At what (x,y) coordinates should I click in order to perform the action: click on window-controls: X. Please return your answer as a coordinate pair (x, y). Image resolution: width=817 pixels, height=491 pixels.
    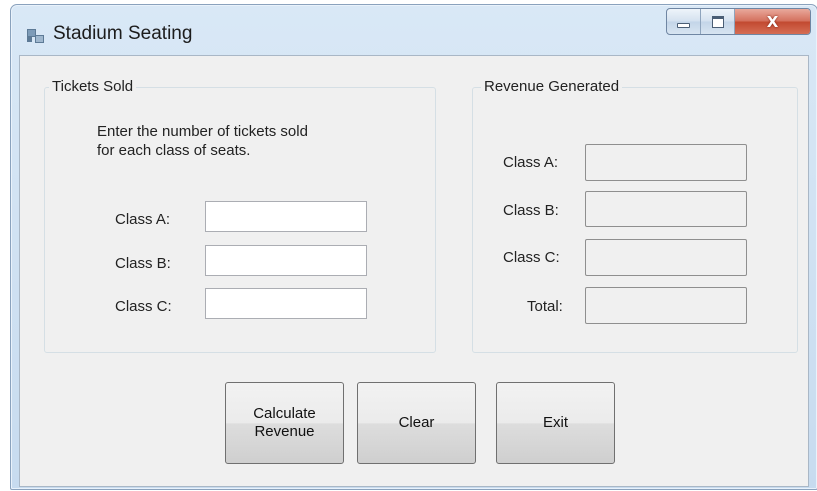
    Looking at the image, I should click on (738, 21).